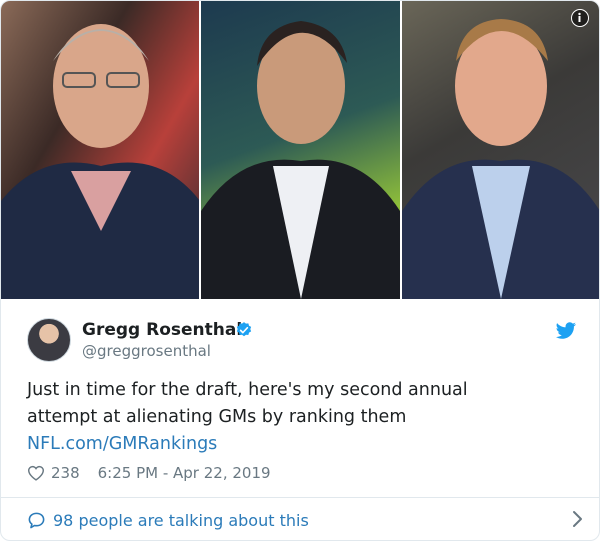  I want to click on talking-about-text: 98 people are talking about this, so click(181, 520).